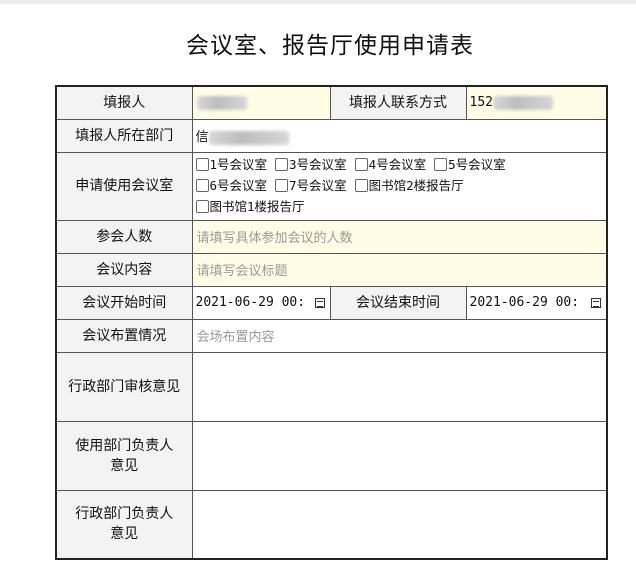  What do you see at coordinates (399, 269) in the screenshot?
I see `content-input: 请填写会议标题` at bounding box center [399, 269].